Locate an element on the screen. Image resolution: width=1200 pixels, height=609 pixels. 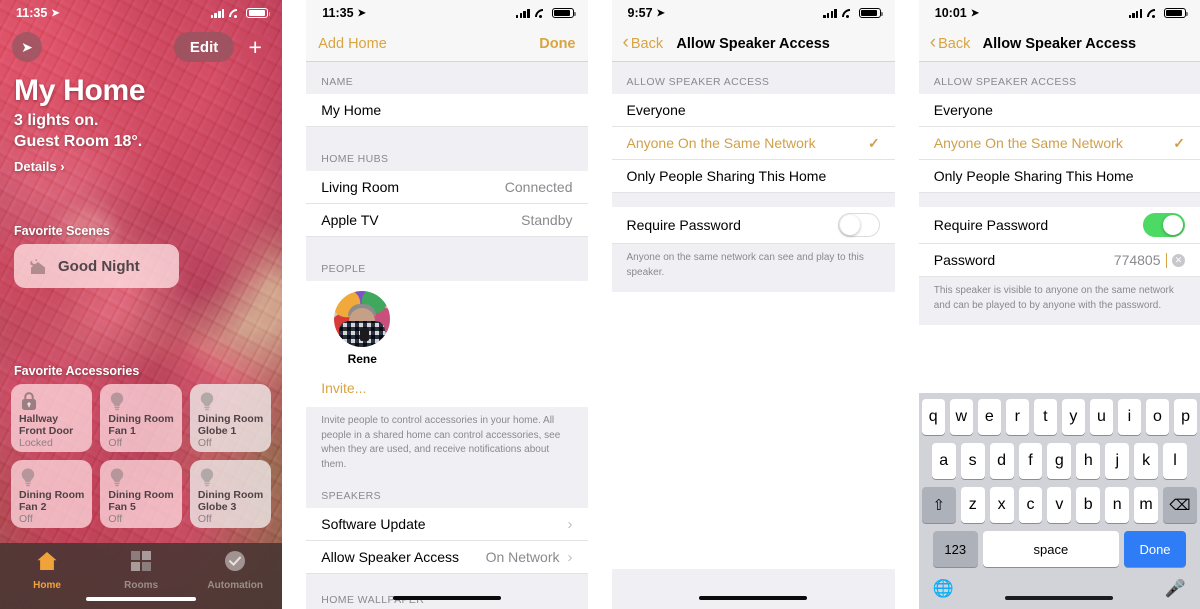
row-allow-speaker-access: Allow Speaker Access On Network › is located at coordinates (447, 557).